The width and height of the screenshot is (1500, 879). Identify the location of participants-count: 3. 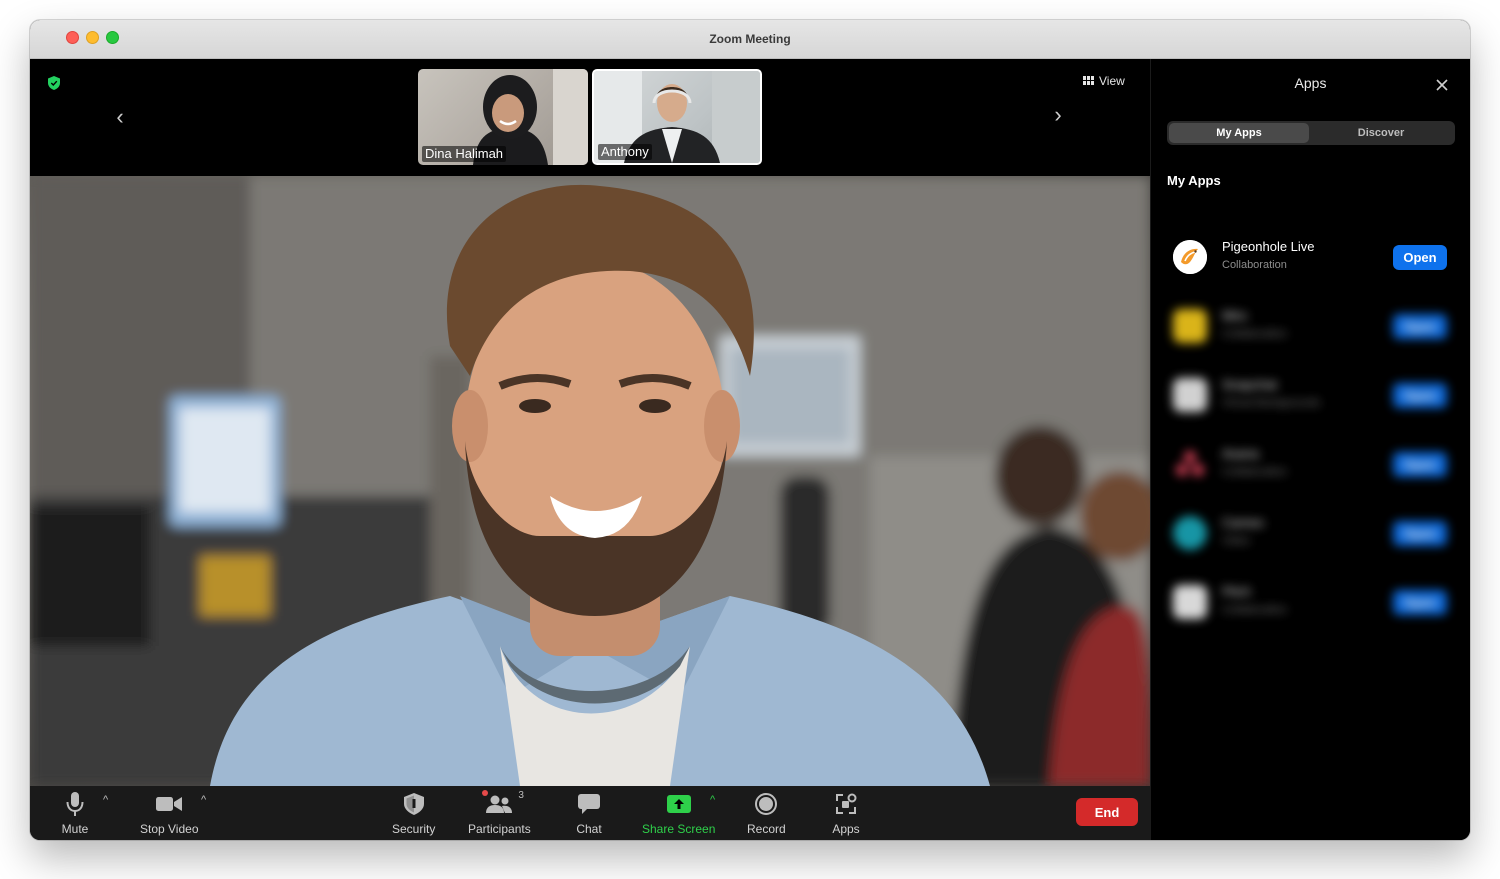
(521, 795).